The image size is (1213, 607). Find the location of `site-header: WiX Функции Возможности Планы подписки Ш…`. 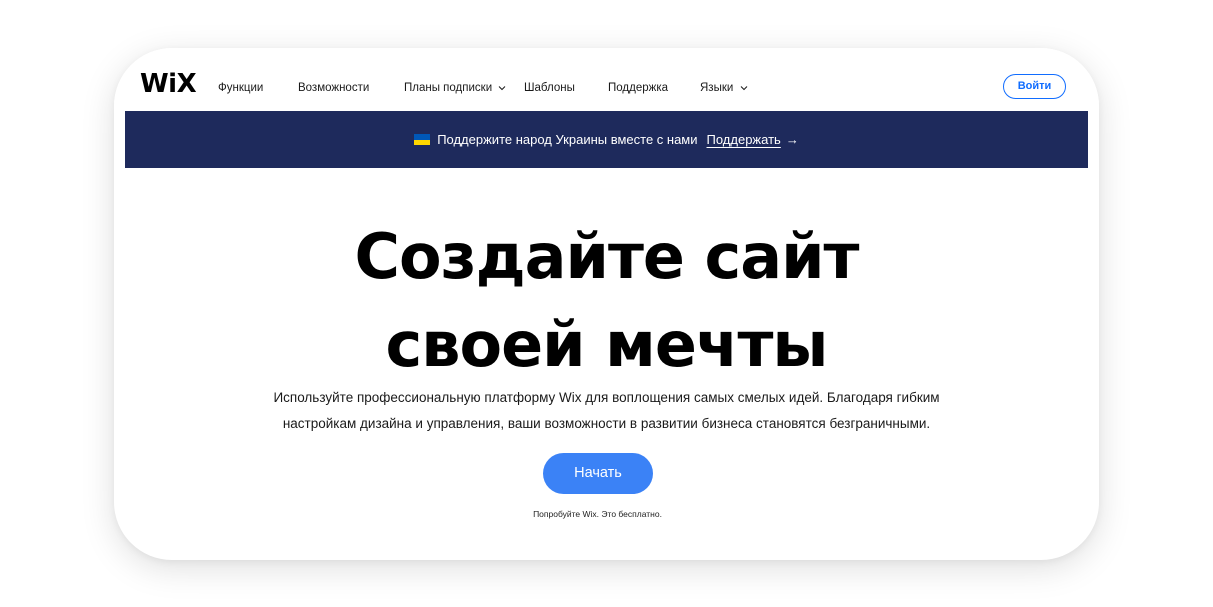

site-header: WiX Функции Возможности Планы подписки Ш… is located at coordinates (606, 79).